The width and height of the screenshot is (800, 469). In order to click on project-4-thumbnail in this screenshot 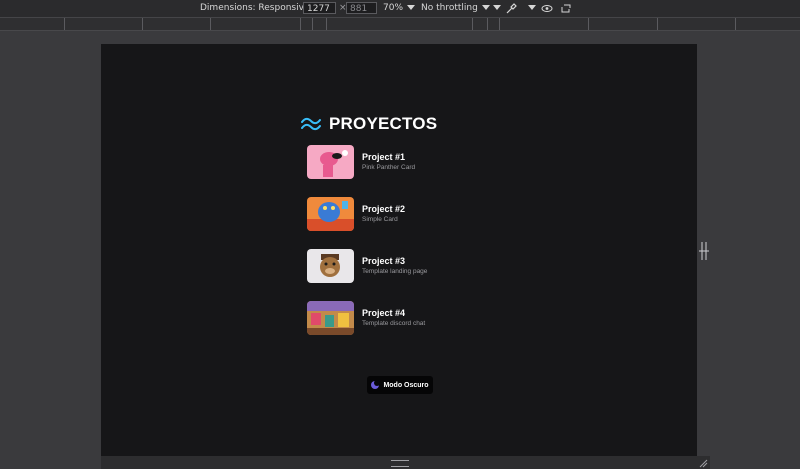, I will do `click(330, 318)`.